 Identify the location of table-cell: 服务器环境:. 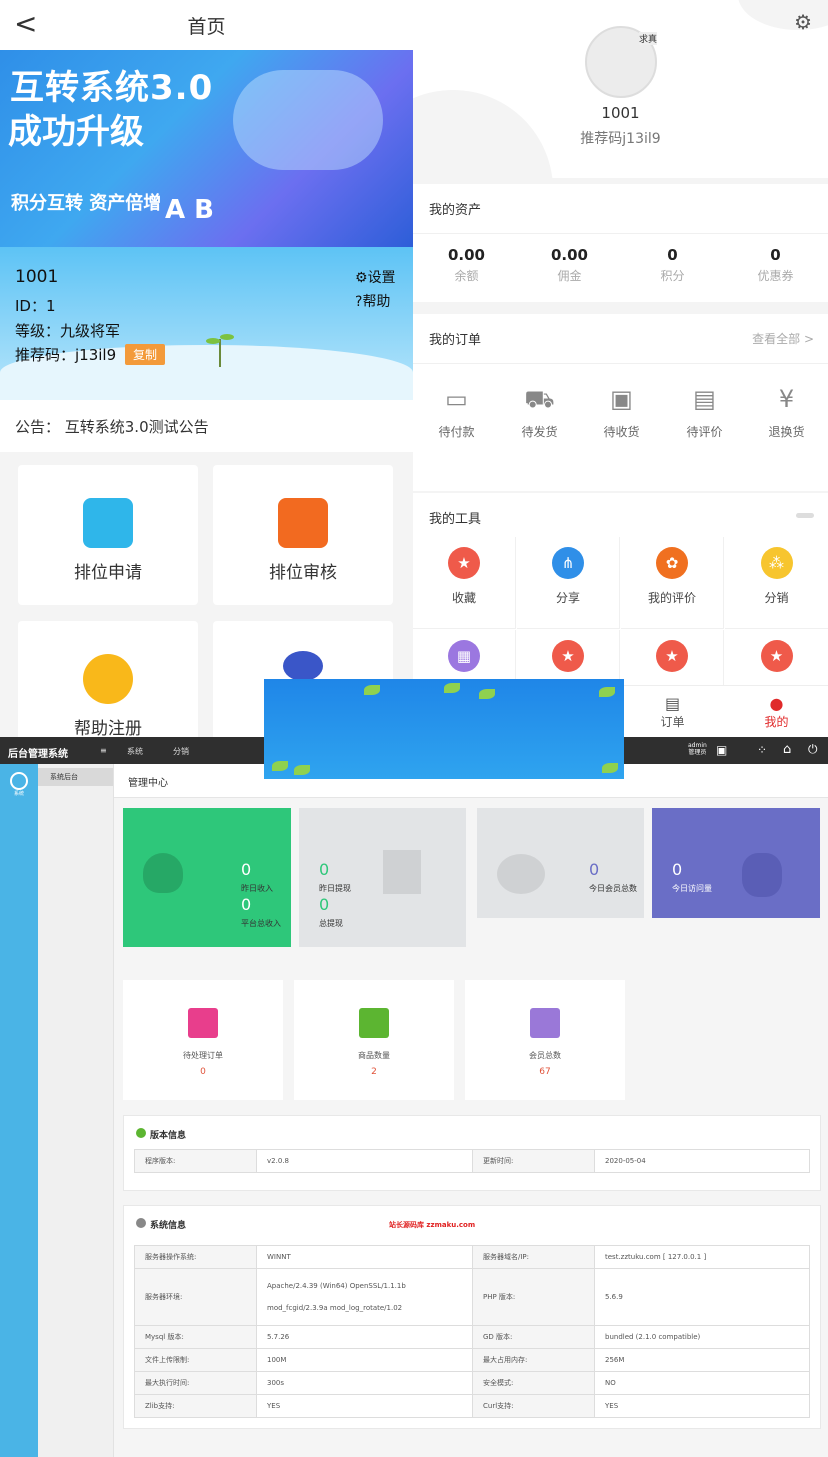
(195, 1297).